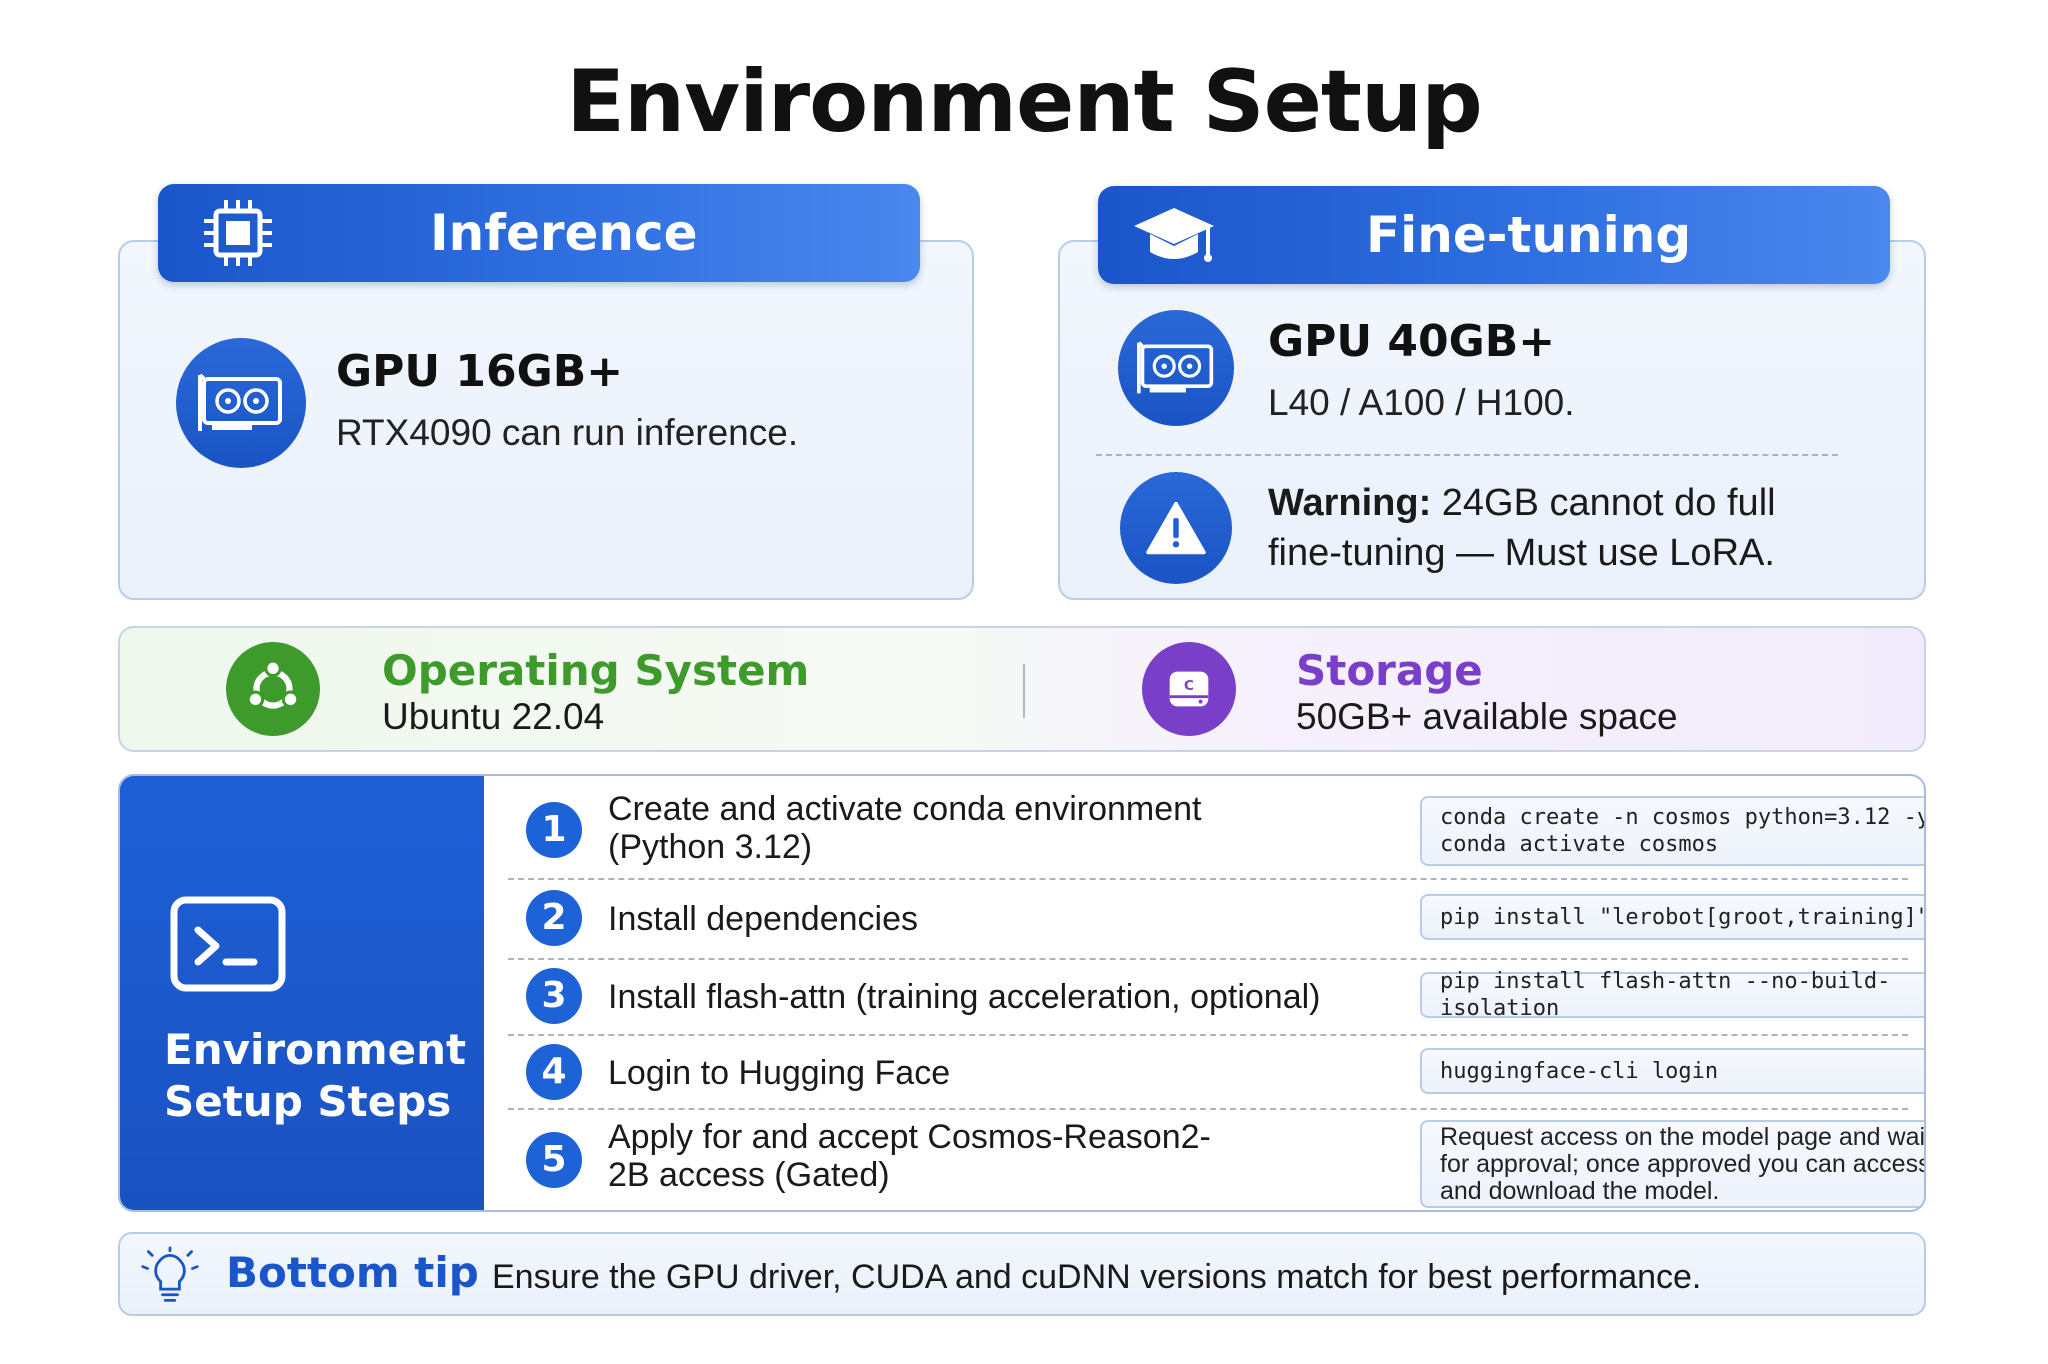  I want to click on storage-drive-icon: C, so click(1189, 689).